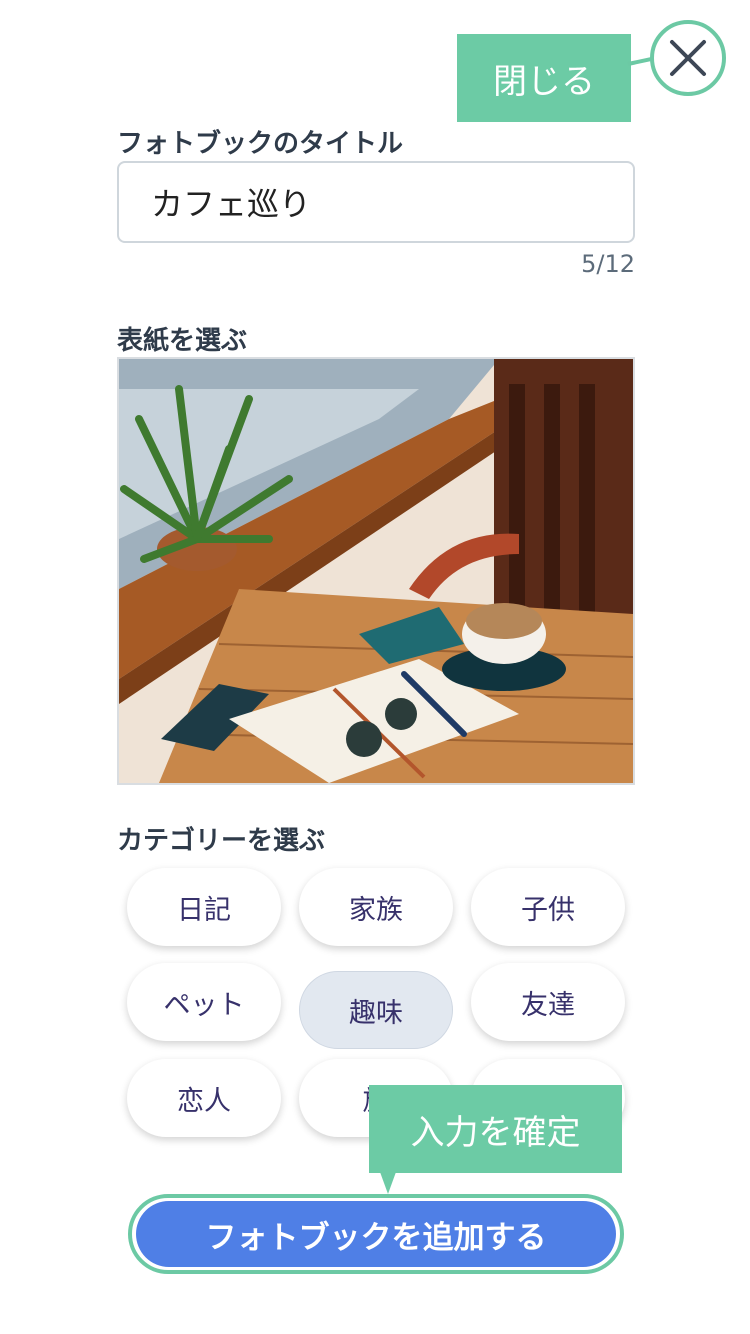 The image size is (750, 1334). Describe the element at coordinates (388, 1183) in the screenshot. I see `tooltip-tail` at that location.